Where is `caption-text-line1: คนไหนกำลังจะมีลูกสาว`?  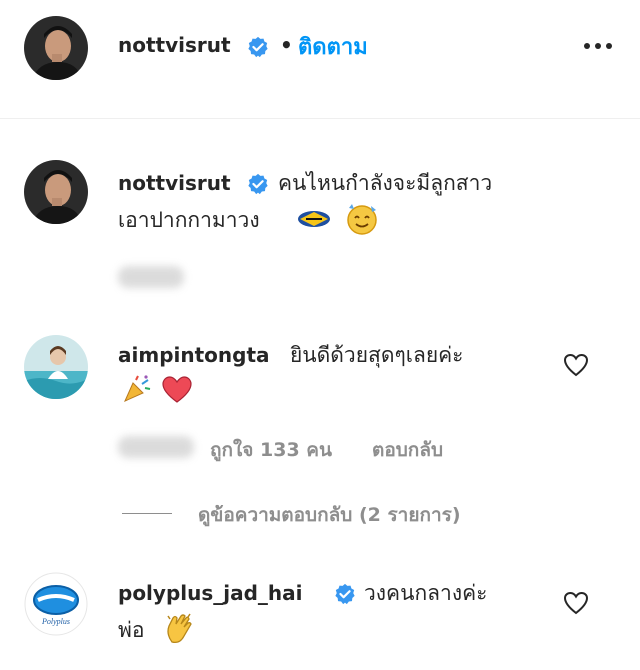 caption-text-line1: คนไหนกำลังจะมีลูกสาว is located at coordinates (385, 183).